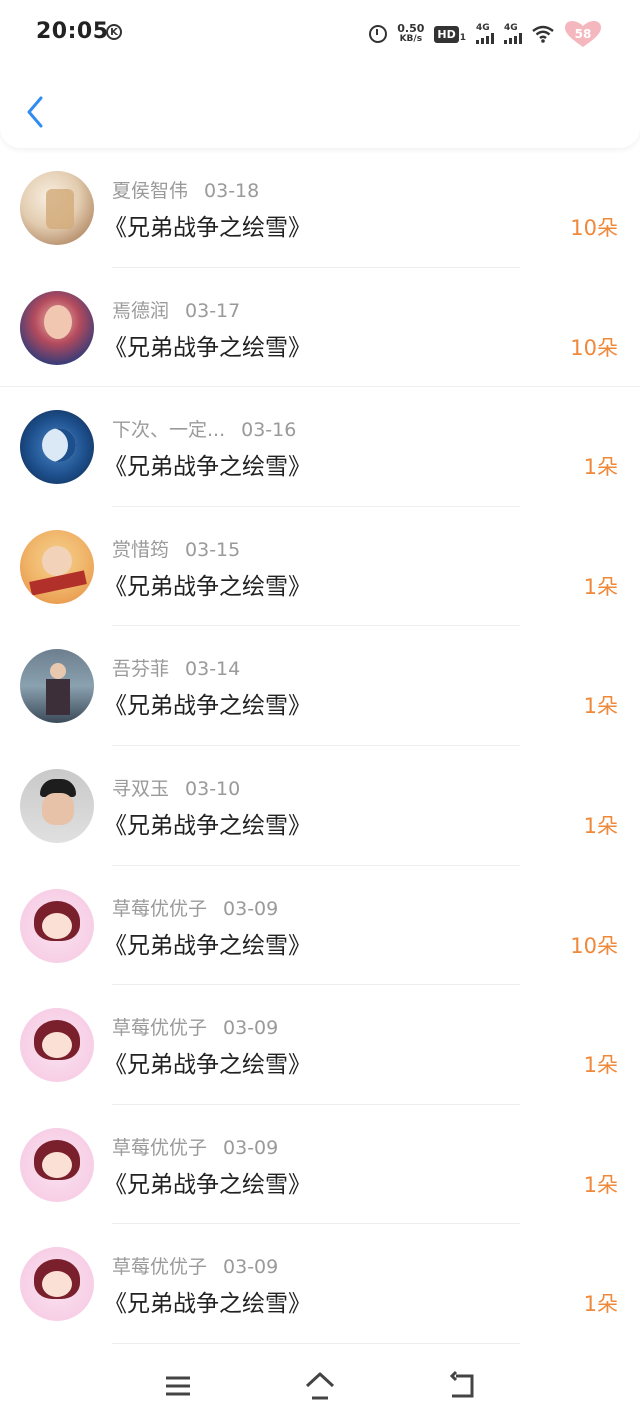  I want to click on user-name: 赏惜筠, so click(141, 549).